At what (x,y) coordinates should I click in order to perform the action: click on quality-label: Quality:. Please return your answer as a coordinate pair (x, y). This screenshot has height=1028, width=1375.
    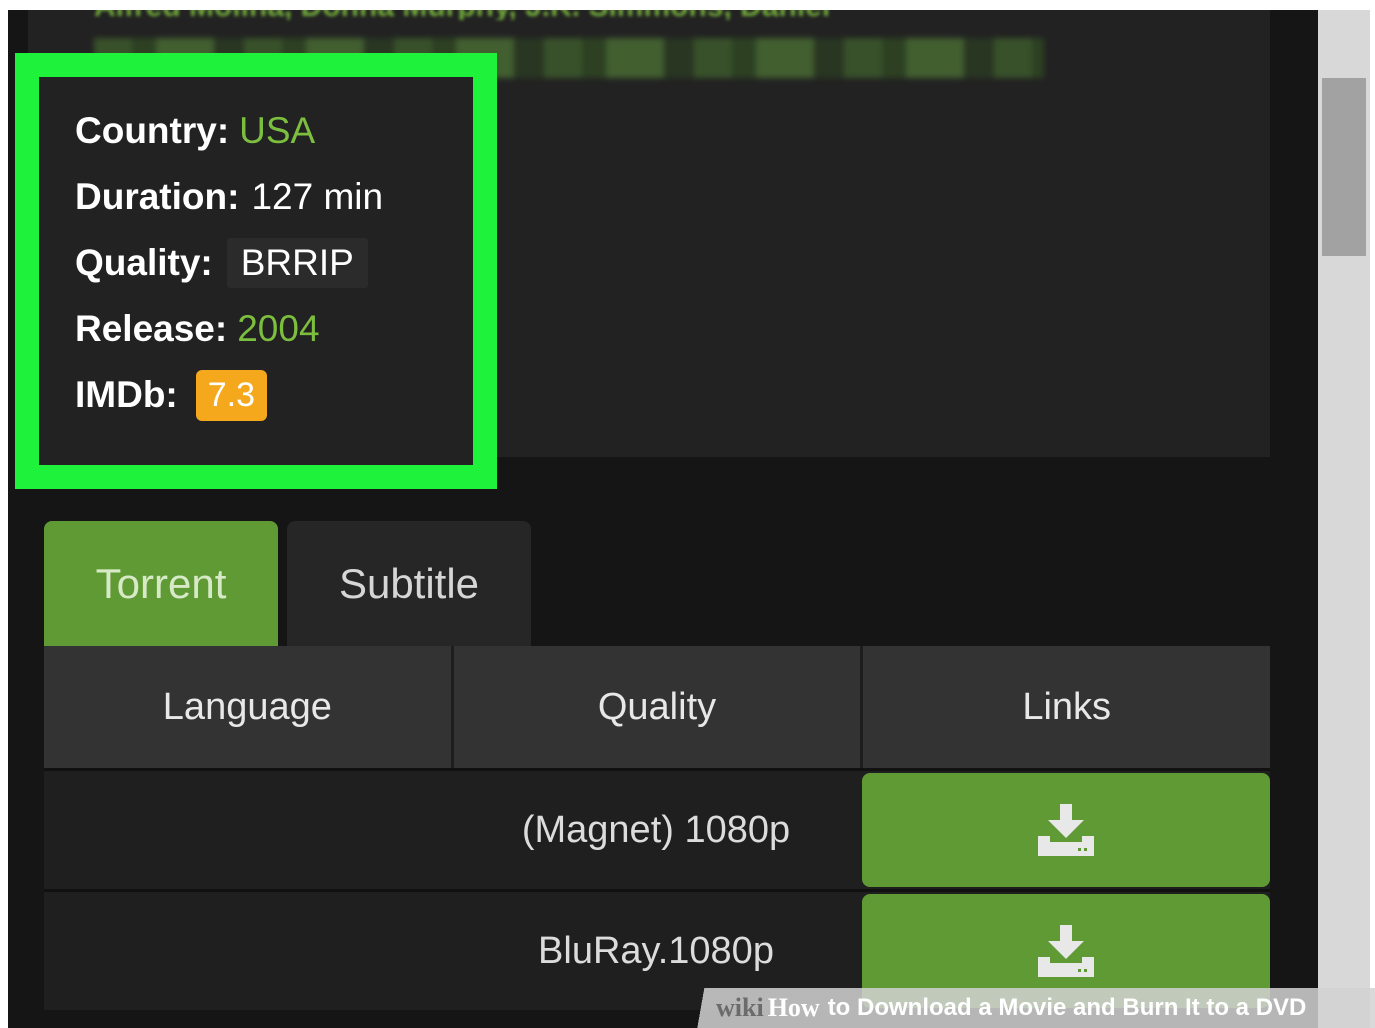
    Looking at the image, I should click on (144, 262).